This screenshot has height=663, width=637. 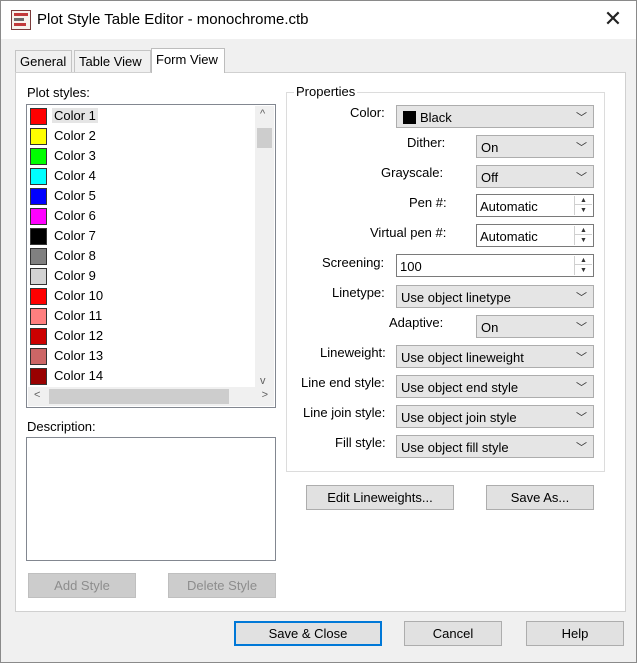 I want to click on black-swatch, so click(x=409, y=117).